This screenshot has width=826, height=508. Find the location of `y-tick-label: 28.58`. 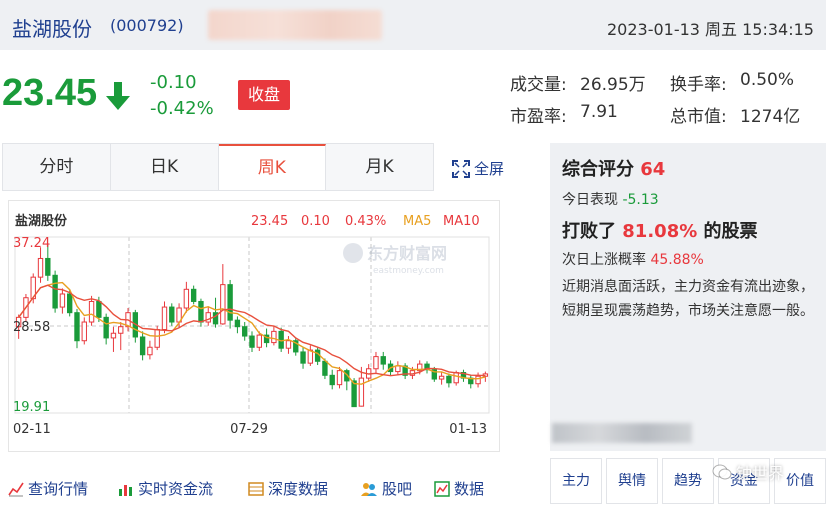

y-tick-label: 28.58 is located at coordinates (31, 327).